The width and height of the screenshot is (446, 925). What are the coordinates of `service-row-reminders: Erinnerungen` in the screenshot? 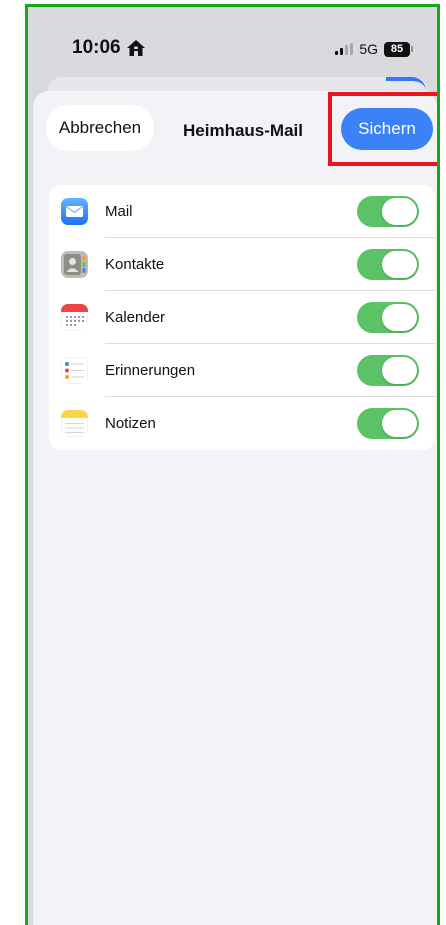 It's located at (242, 370).